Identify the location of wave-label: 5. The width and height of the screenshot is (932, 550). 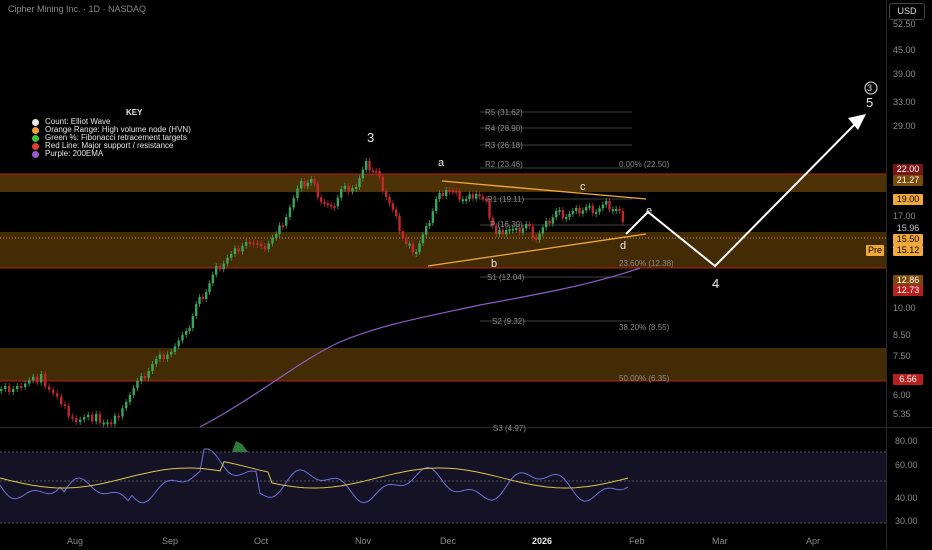
(870, 102).